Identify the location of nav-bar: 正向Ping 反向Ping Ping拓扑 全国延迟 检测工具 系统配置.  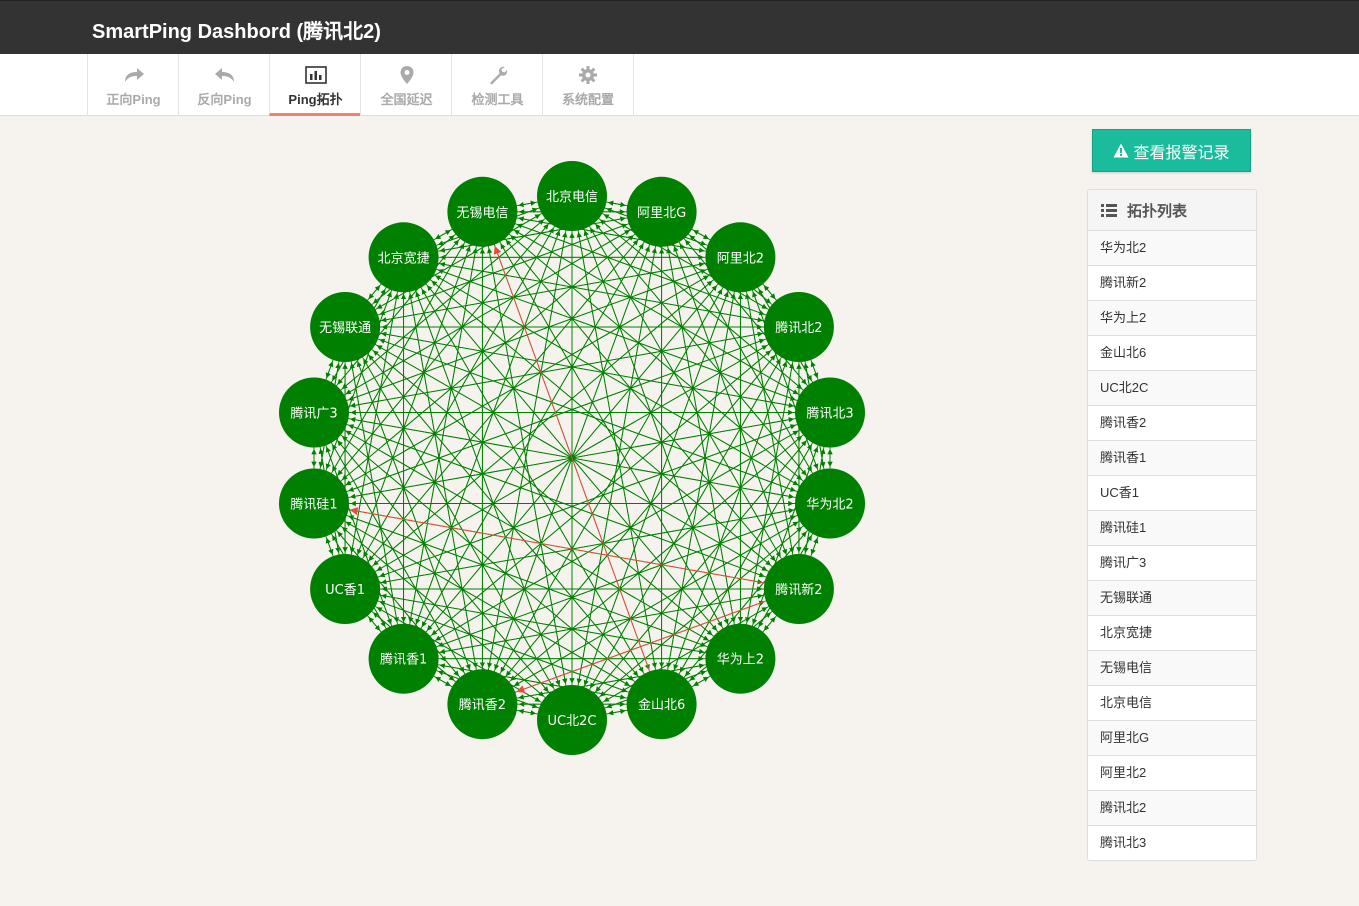
(679, 85).